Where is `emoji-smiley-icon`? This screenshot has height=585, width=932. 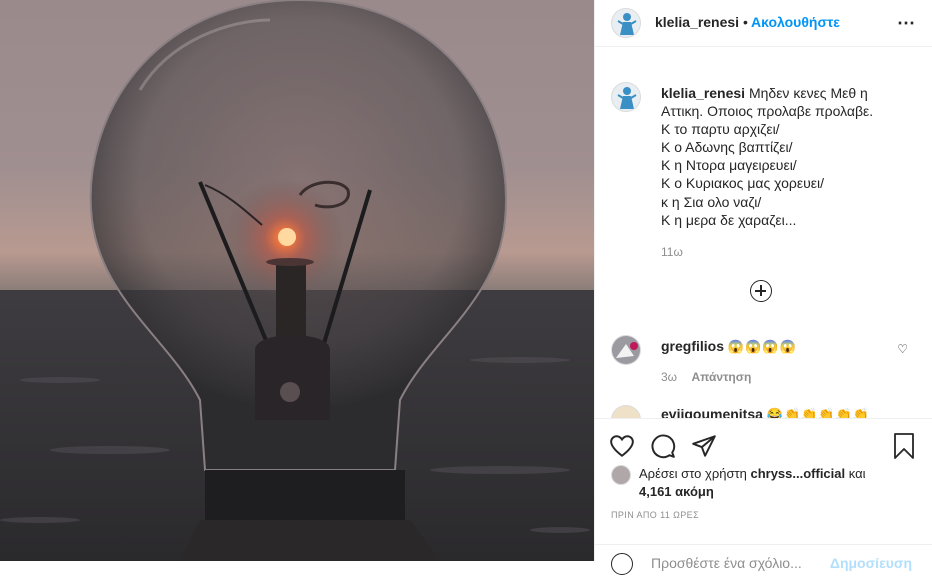
emoji-smiley-icon is located at coordinates (622, 564).